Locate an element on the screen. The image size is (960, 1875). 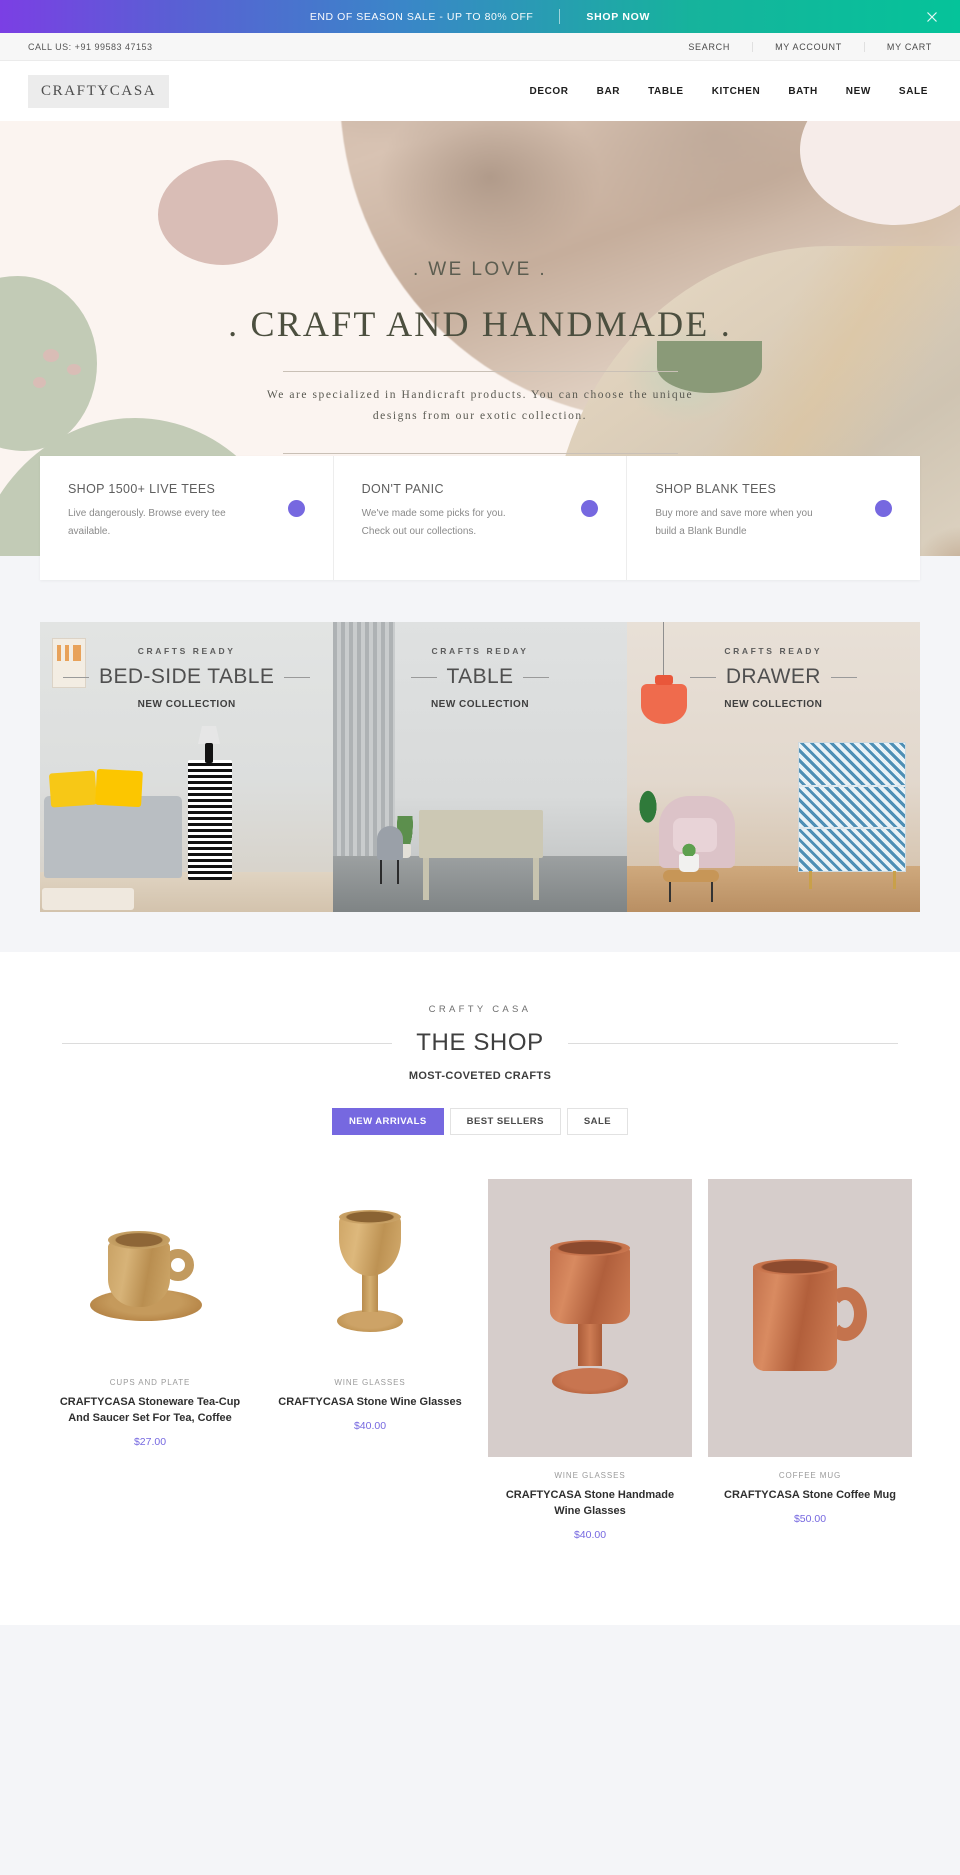
collection-tile-table: CRAFTS REDAY TABLE NEW COLLECTION is located at coordinates (480, 767).